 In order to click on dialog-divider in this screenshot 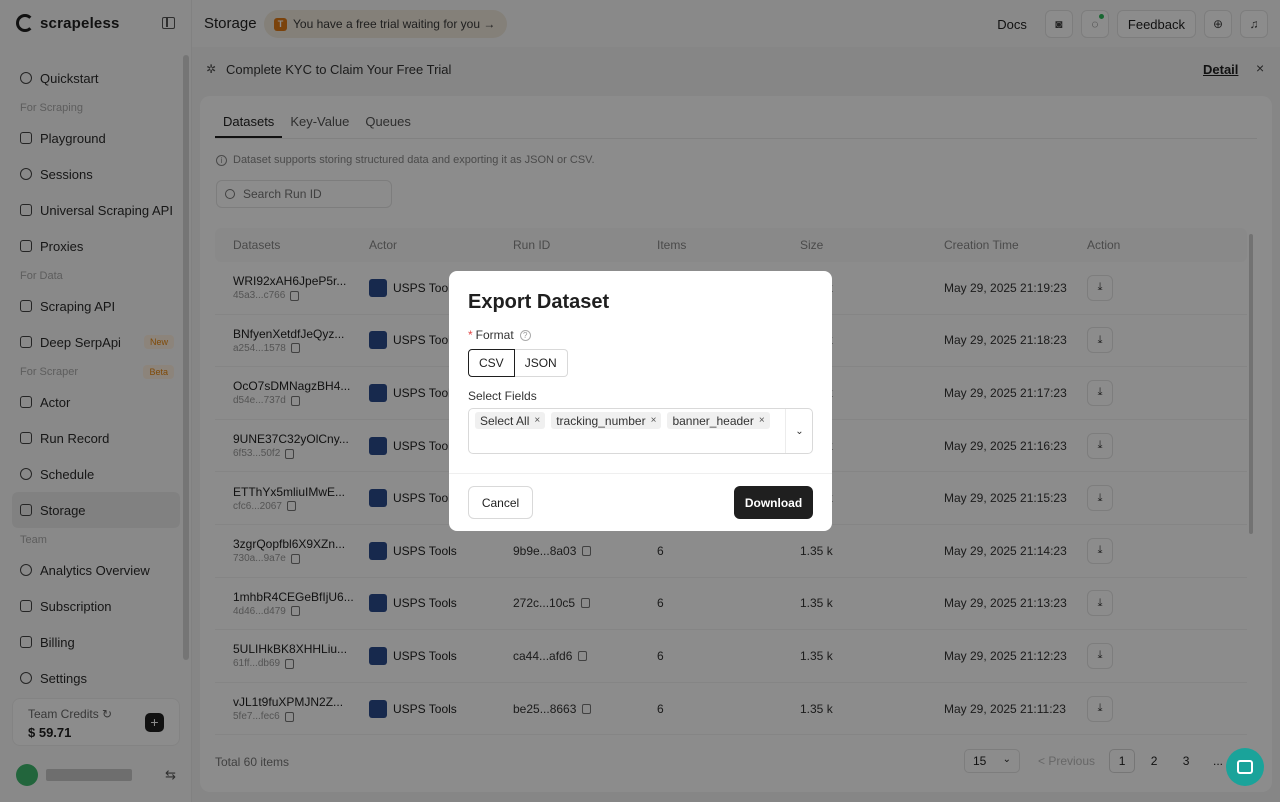, I will do `click(640, 473)`.